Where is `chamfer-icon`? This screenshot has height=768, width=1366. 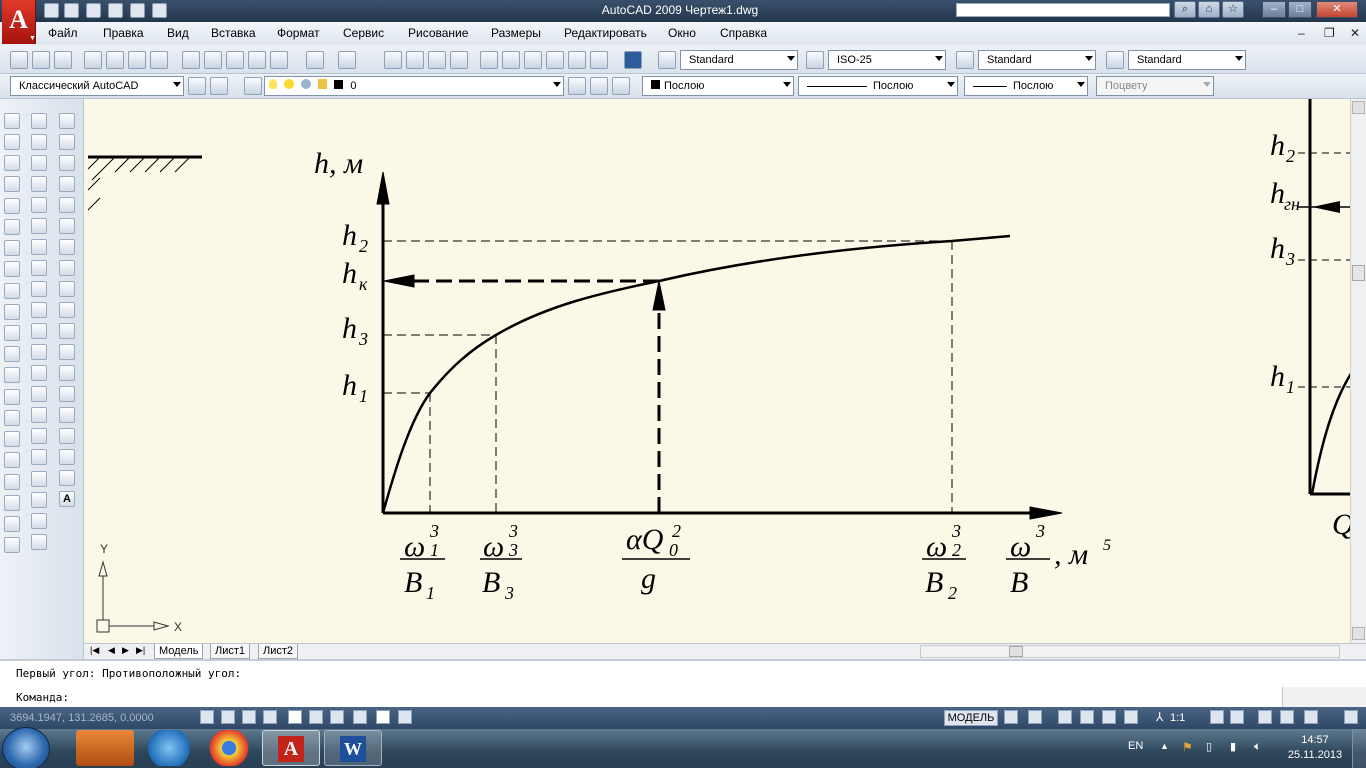
chamfer-icon is located at coordinates (39, 415).